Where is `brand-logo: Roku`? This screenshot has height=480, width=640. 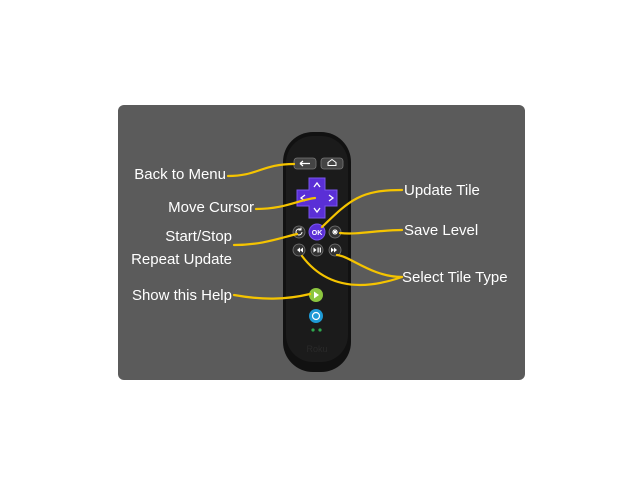 brand-logo: Roku is located at coordinates (316, 349).